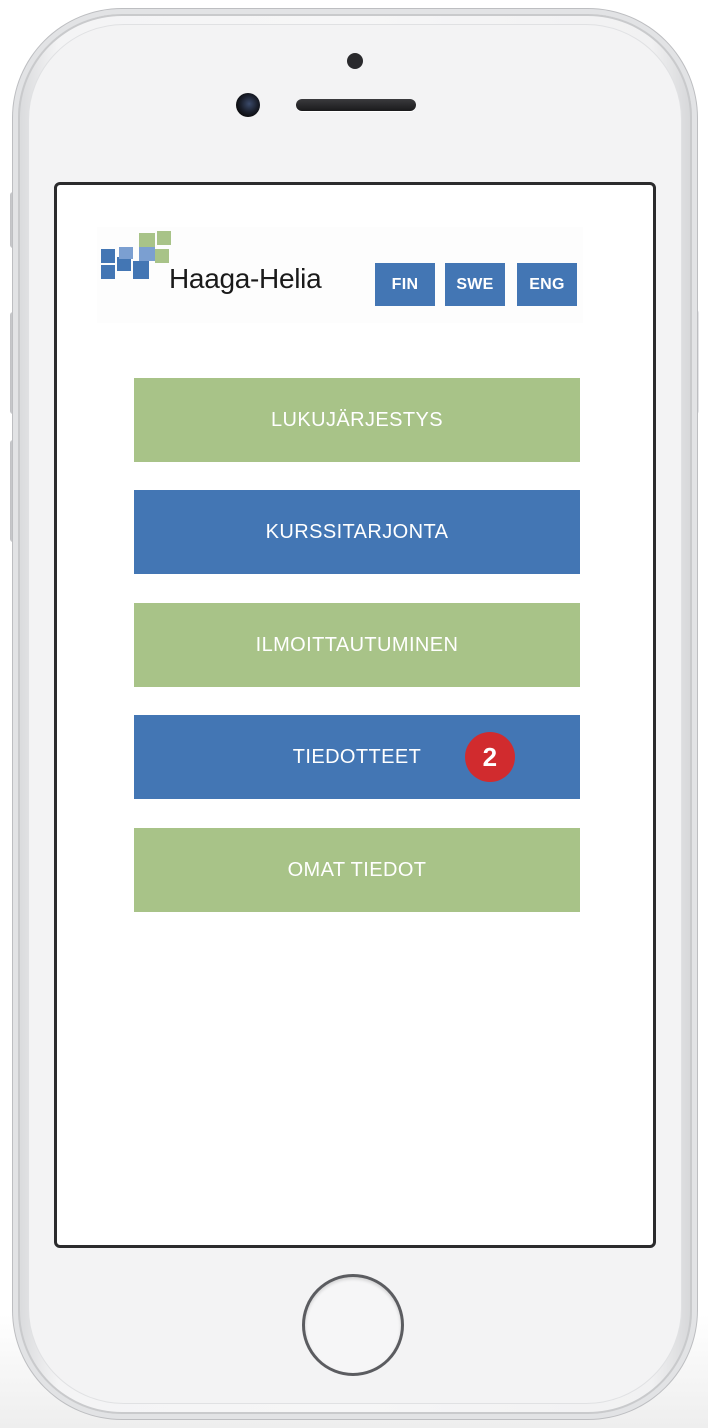 This screenshot has width=708, height=1428. I want to click on menu-item-course-offering: KURSSITARJONTA, so click(357, 532).